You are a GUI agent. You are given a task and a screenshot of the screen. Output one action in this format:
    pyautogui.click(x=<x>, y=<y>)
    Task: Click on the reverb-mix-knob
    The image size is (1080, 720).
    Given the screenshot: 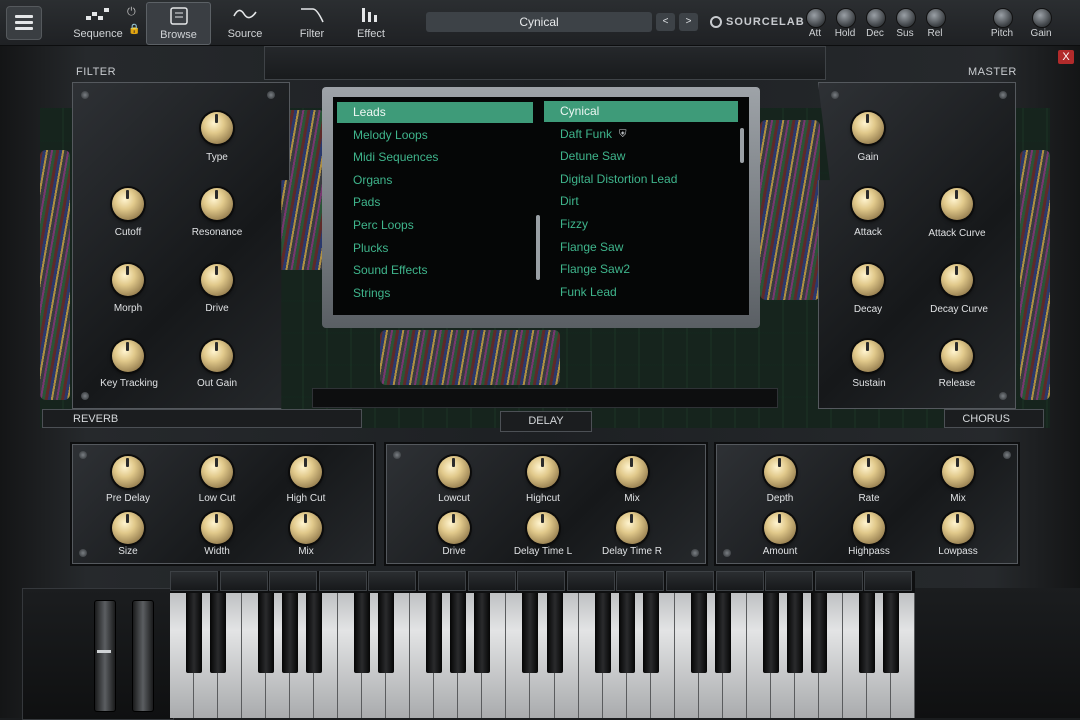 What is the action you would take?
    pyautogui.click(x=306, y=528)
    